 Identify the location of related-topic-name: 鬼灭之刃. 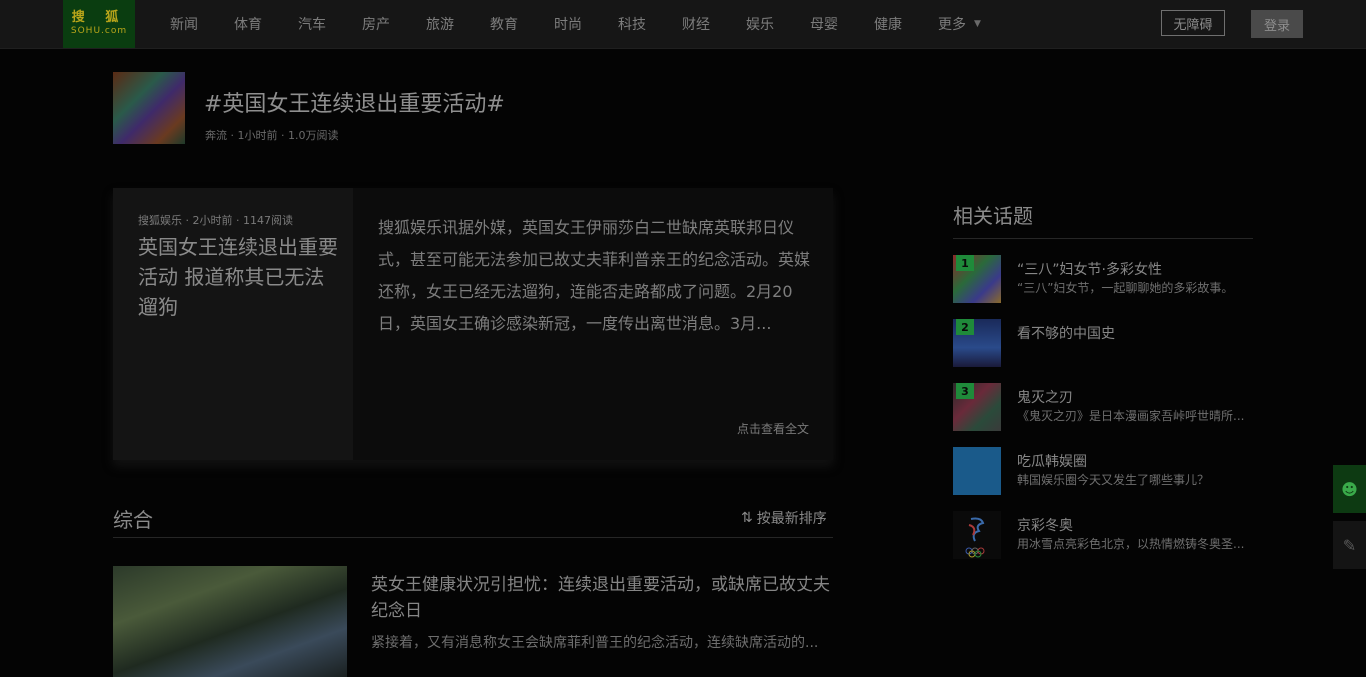
(1045, 398).